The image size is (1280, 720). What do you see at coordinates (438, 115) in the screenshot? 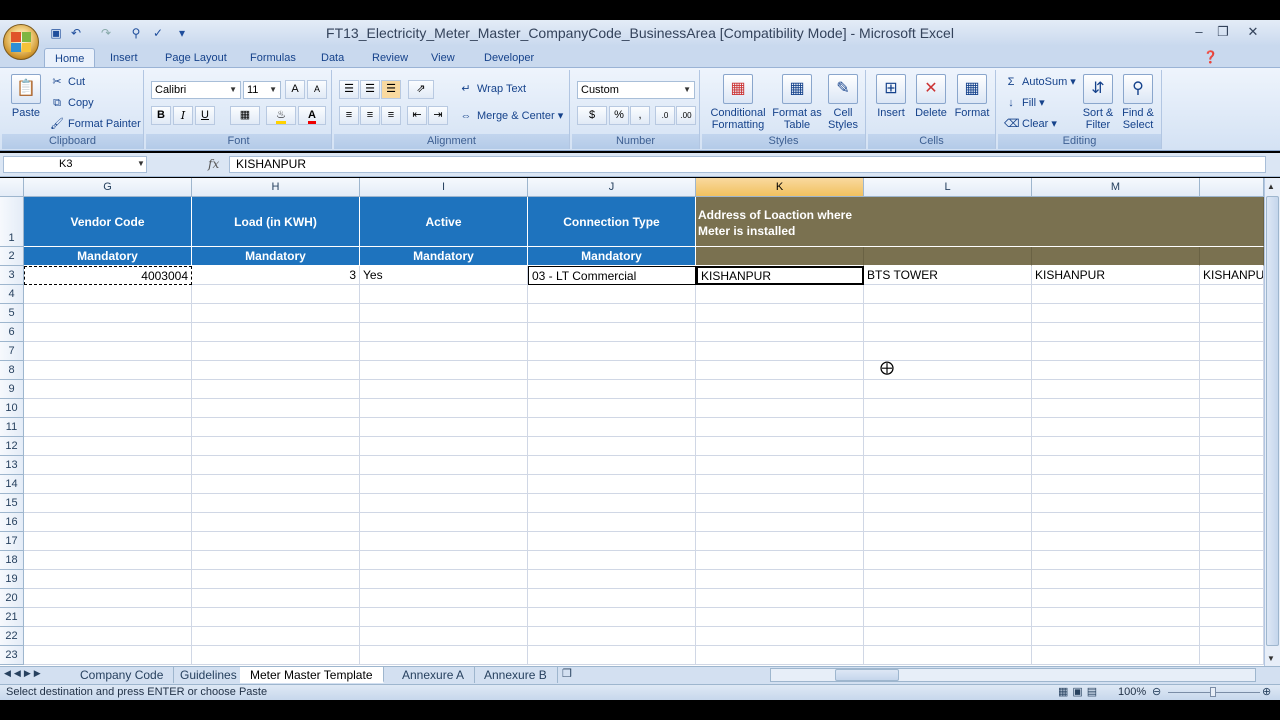
I see `increase-indent-button: ⇥` at bounding box center [438, 115].